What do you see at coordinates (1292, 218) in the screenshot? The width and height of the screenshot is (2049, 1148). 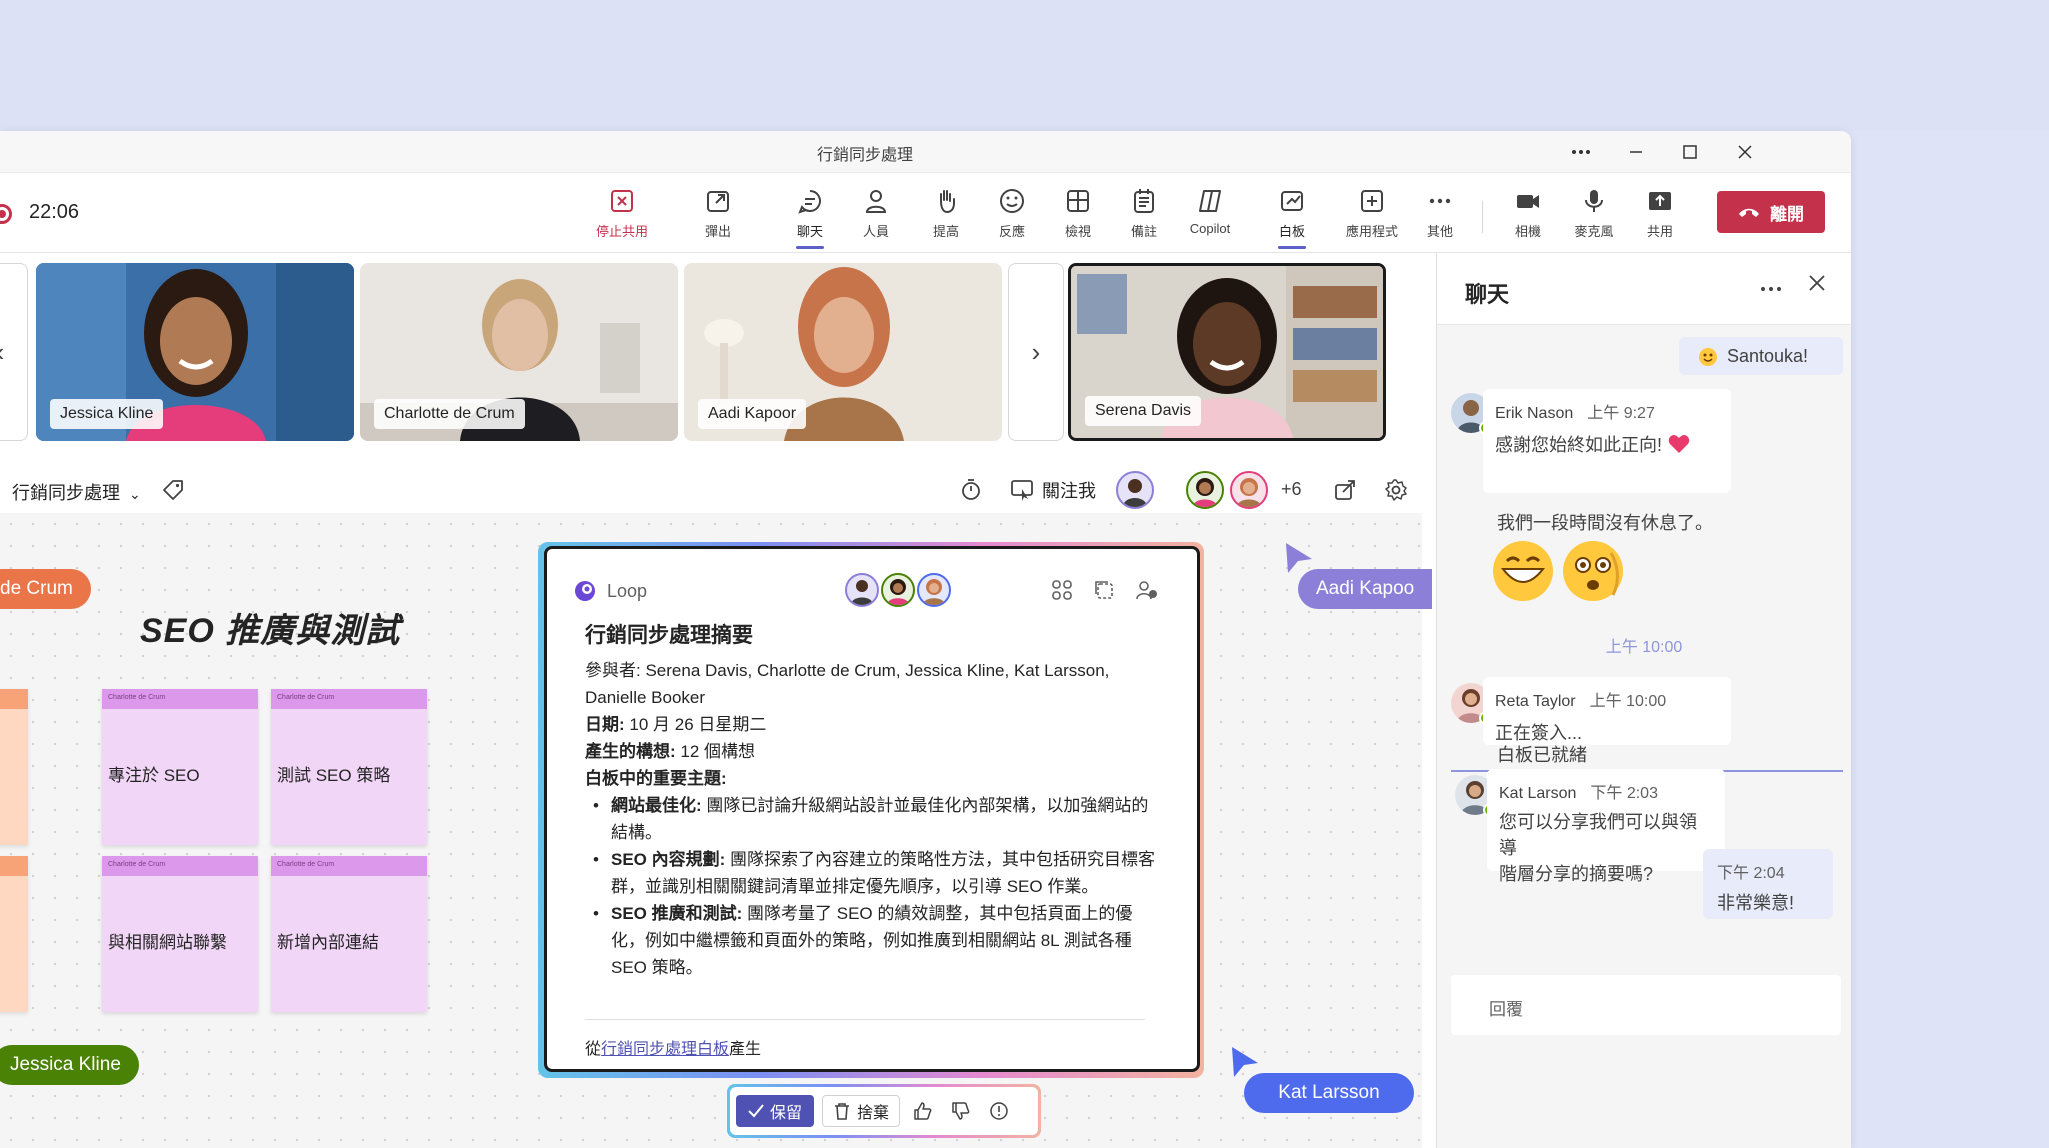 I see `whiteboard-button: 白板` at bounding box center [1292, 218].